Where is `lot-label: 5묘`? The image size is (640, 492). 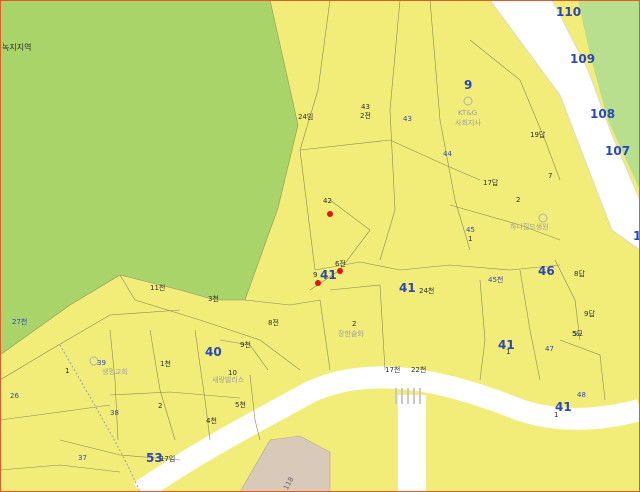 lot-label: 5묘 is located at coordinates (577, 334).